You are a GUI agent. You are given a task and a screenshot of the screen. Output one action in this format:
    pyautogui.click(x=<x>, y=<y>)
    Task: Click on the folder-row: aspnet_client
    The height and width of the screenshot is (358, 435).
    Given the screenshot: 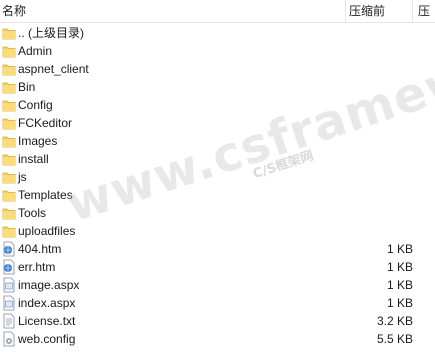 What is the action you would take?
    pyautogui.click(x=217, y=69)
    